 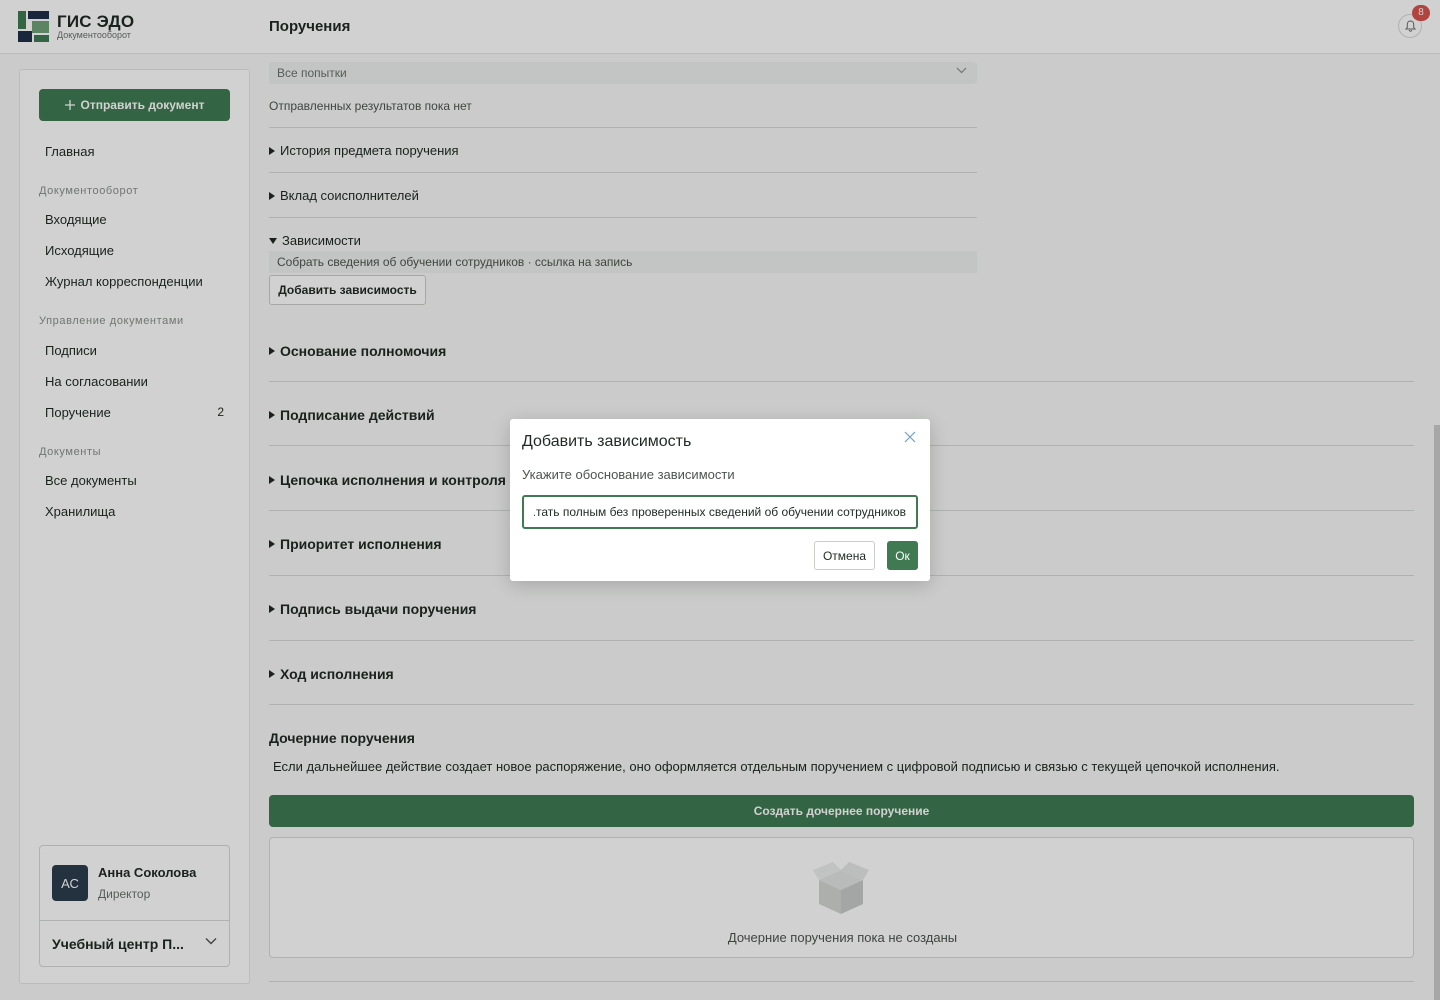 I want to click on cancel-button: Отмена, so click(x=844, y=555).